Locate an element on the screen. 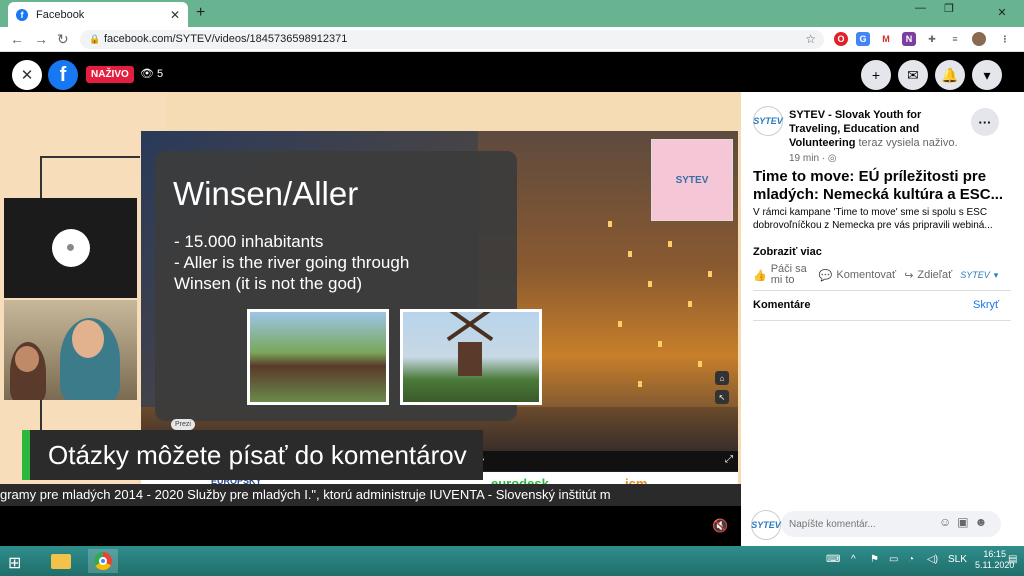 The width and height of the screenshot is (1024, 576). gif-icon: ▣ is located at coordinates (965, 522).